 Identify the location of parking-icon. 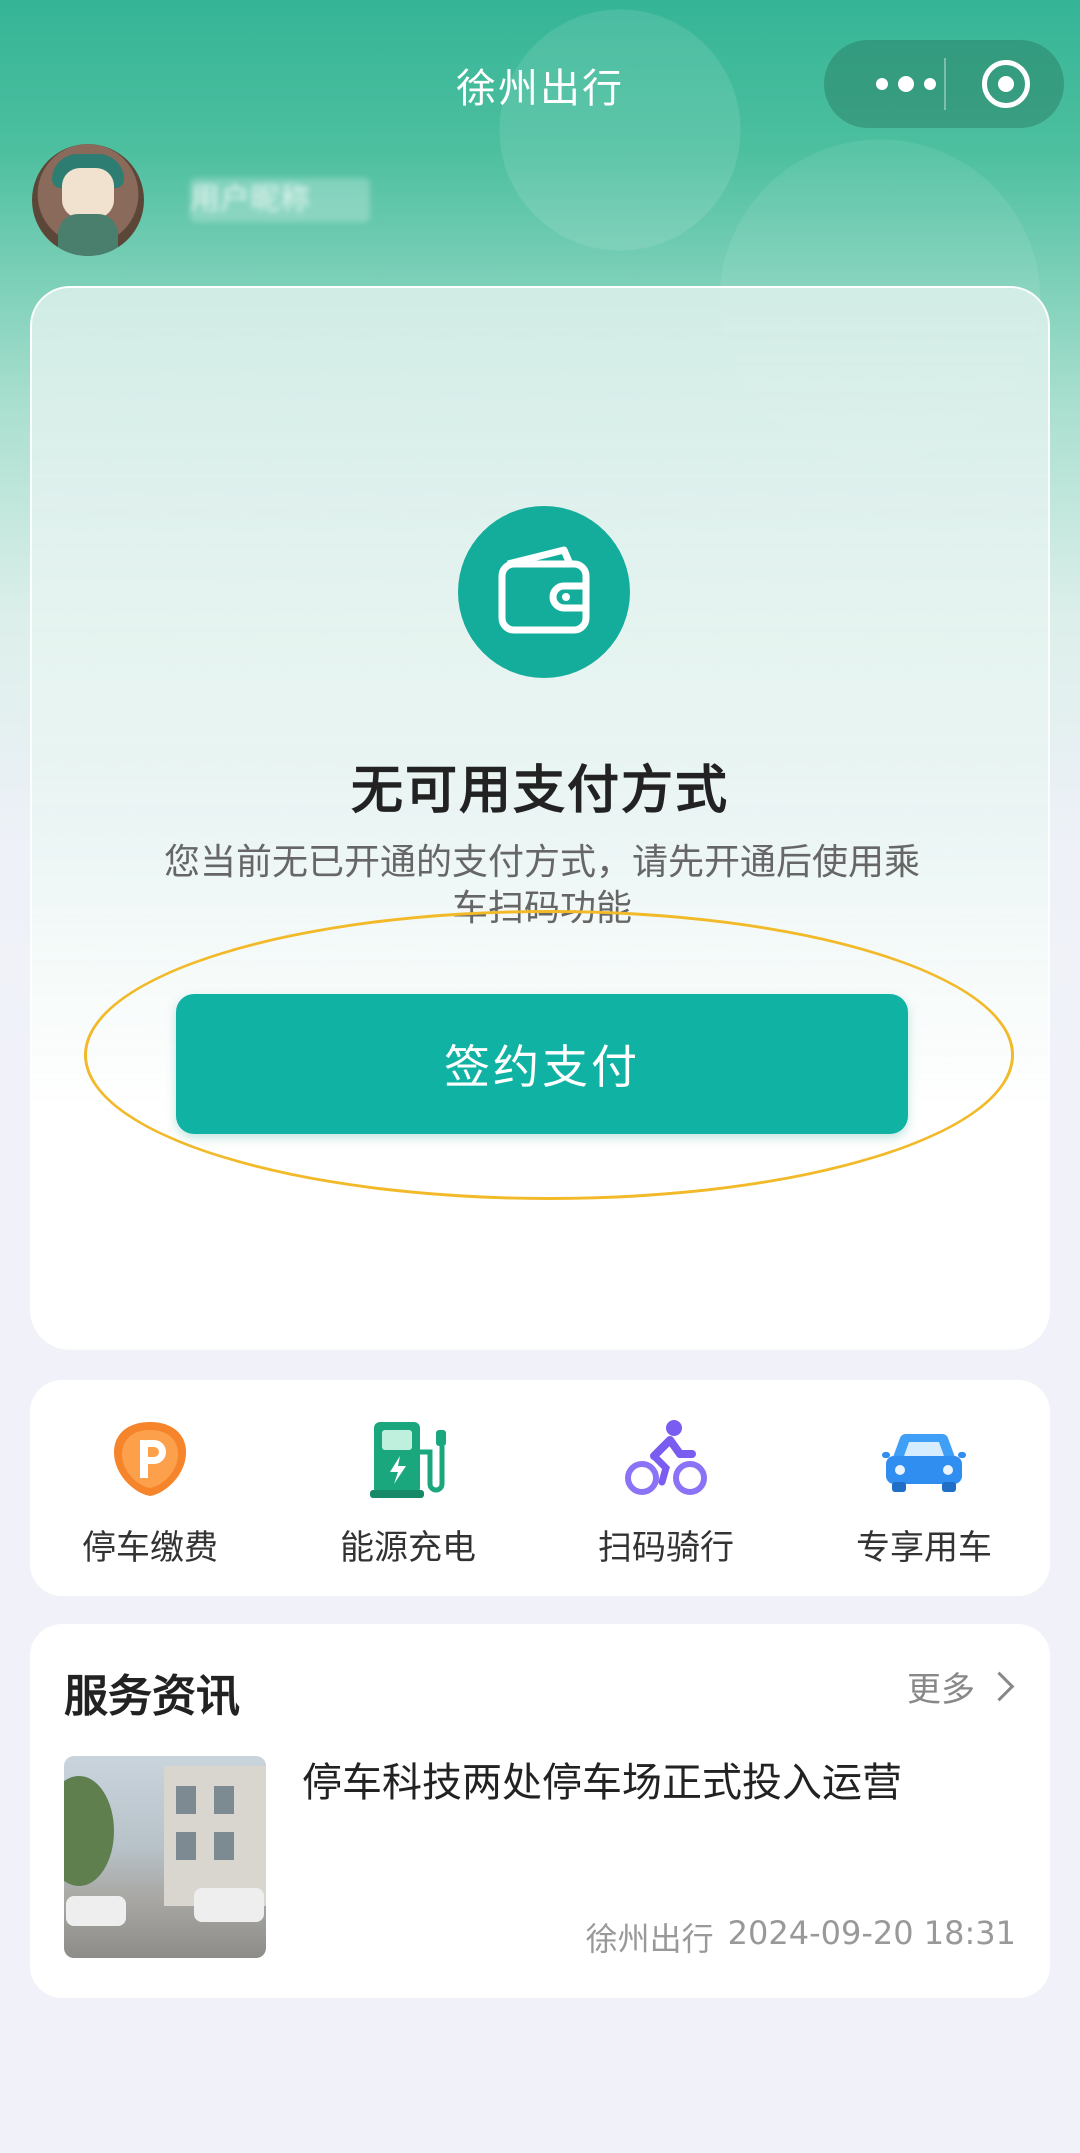
(150, 1459).